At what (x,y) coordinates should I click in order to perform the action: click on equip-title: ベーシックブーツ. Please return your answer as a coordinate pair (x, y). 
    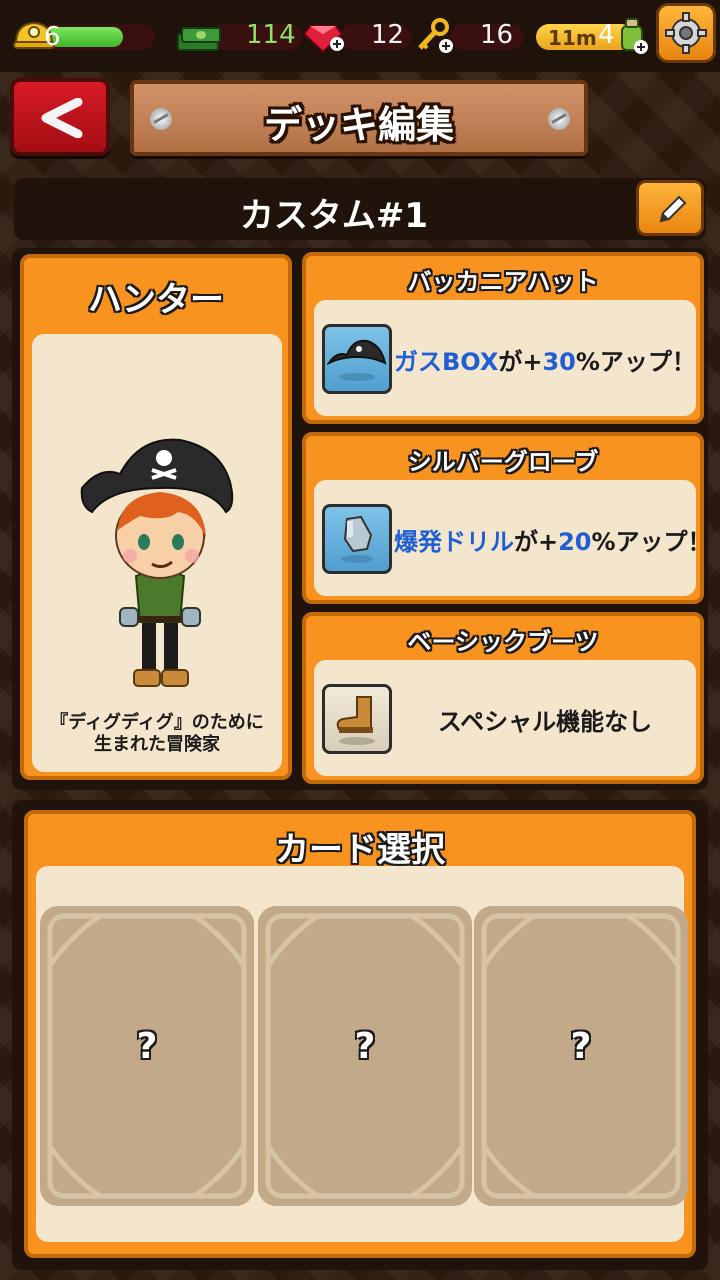
    Looking at the image, I should click on (503, 642).